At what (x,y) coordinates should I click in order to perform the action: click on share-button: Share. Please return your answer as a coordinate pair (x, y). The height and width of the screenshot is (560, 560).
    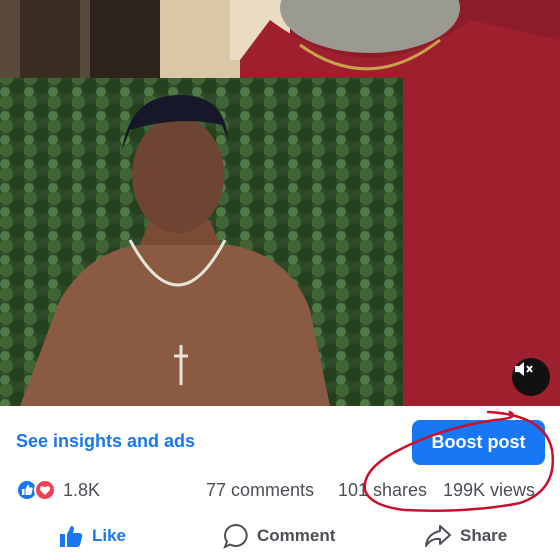
    Looking at the image, I should click on (465, 536).